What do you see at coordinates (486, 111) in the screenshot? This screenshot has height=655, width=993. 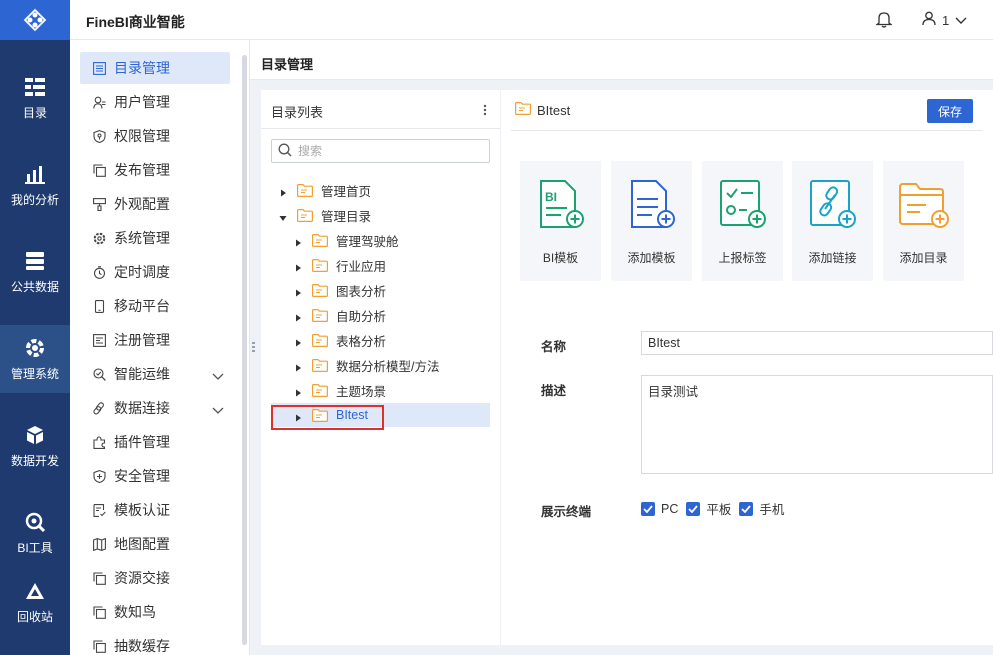 I see `more-vertical-icon` at bounding box center [486, 111].